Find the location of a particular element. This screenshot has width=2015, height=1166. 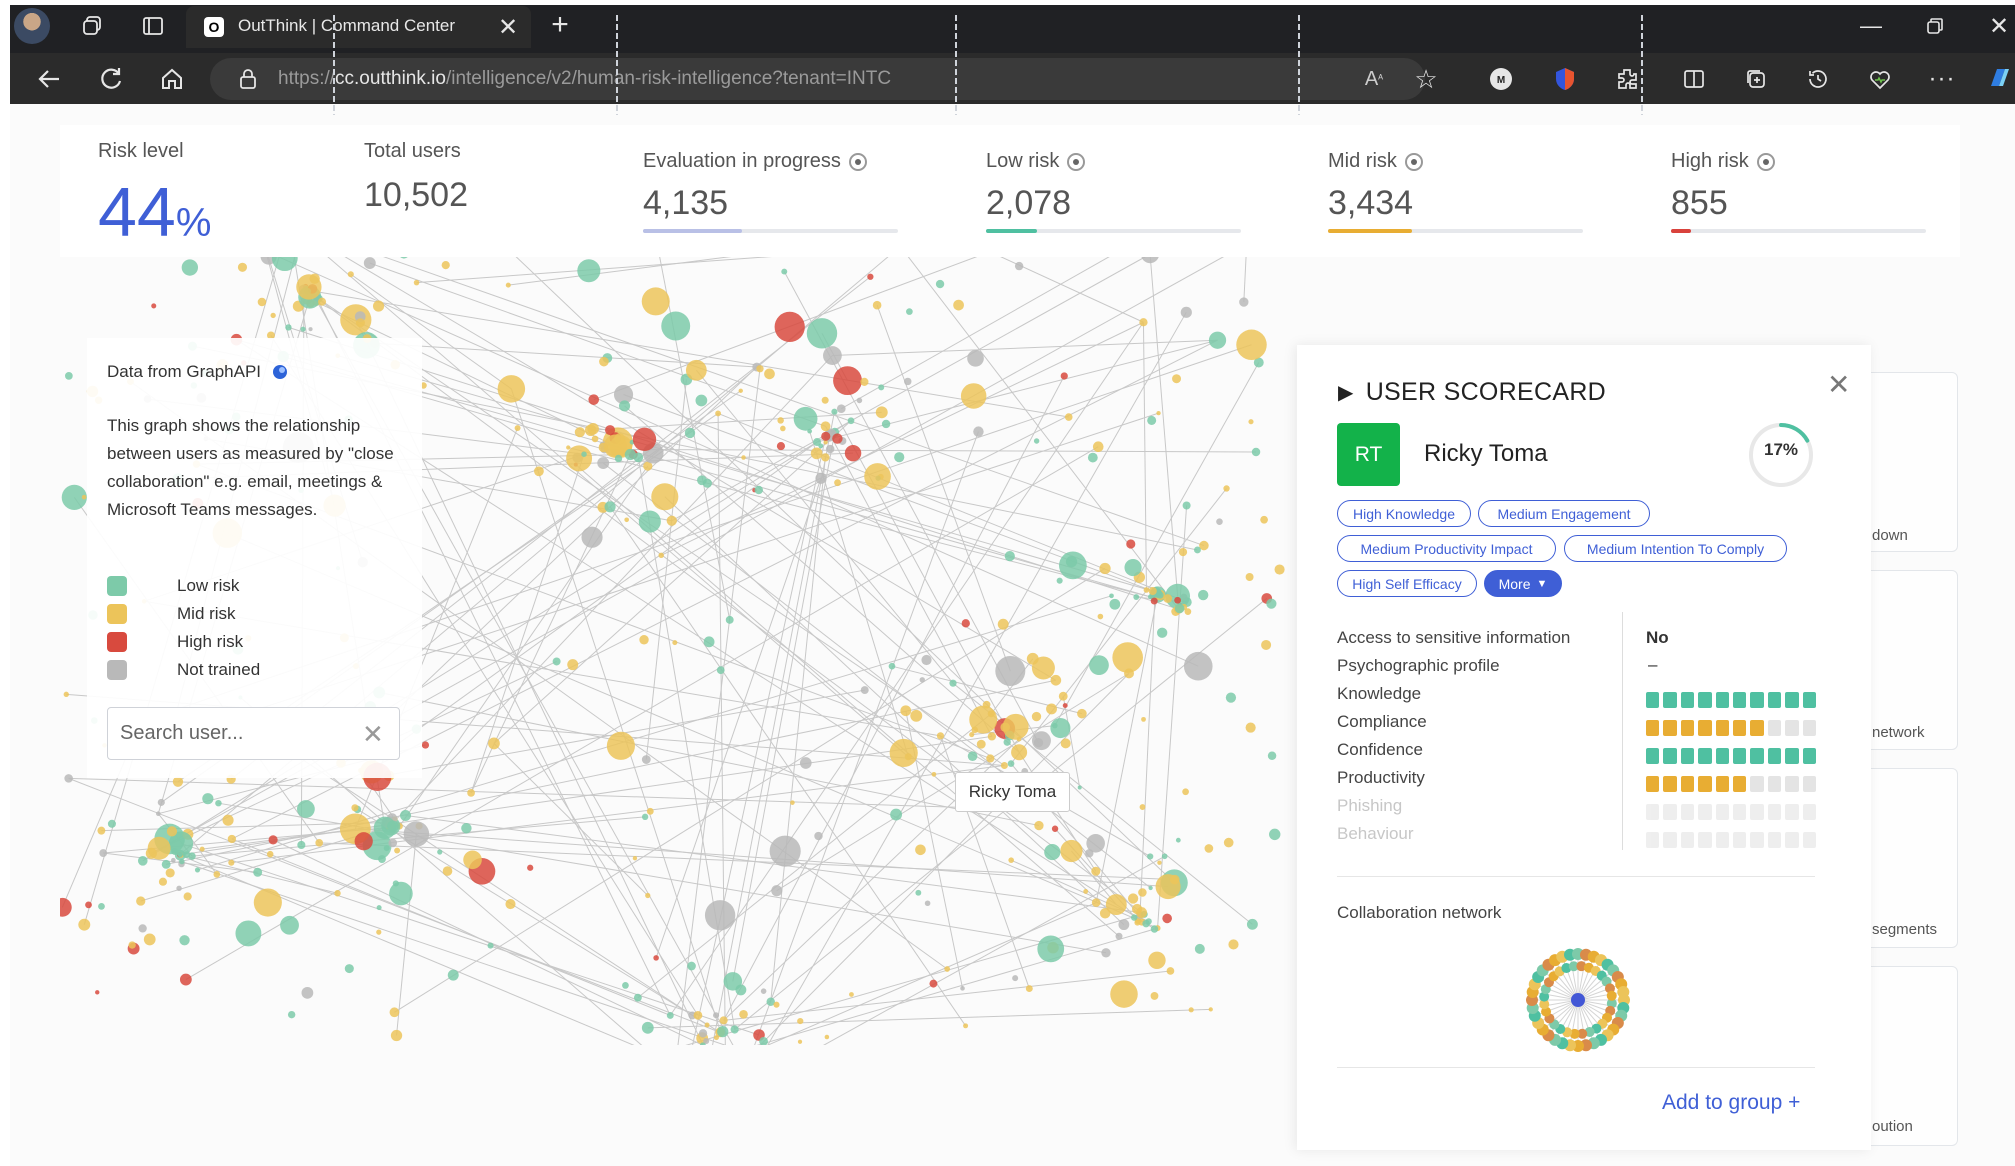

scorecard-title: ▶ USER SCORECARD is located at coordinates (1472, 392).